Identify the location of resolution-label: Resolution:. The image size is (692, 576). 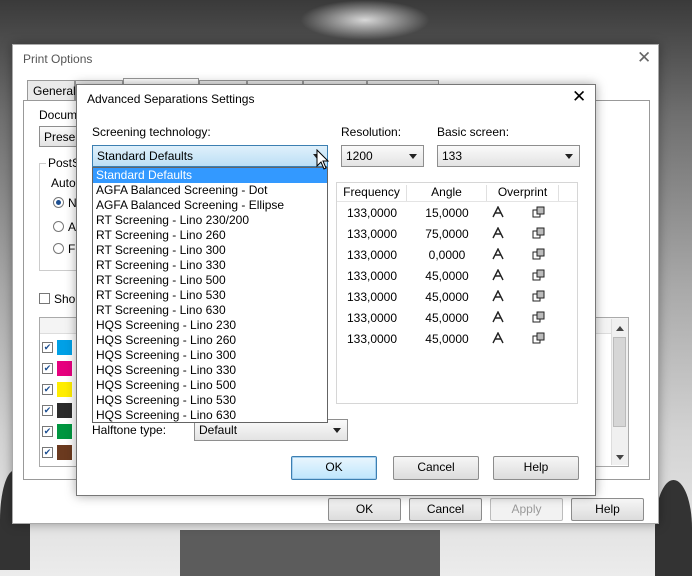
(371, 132).